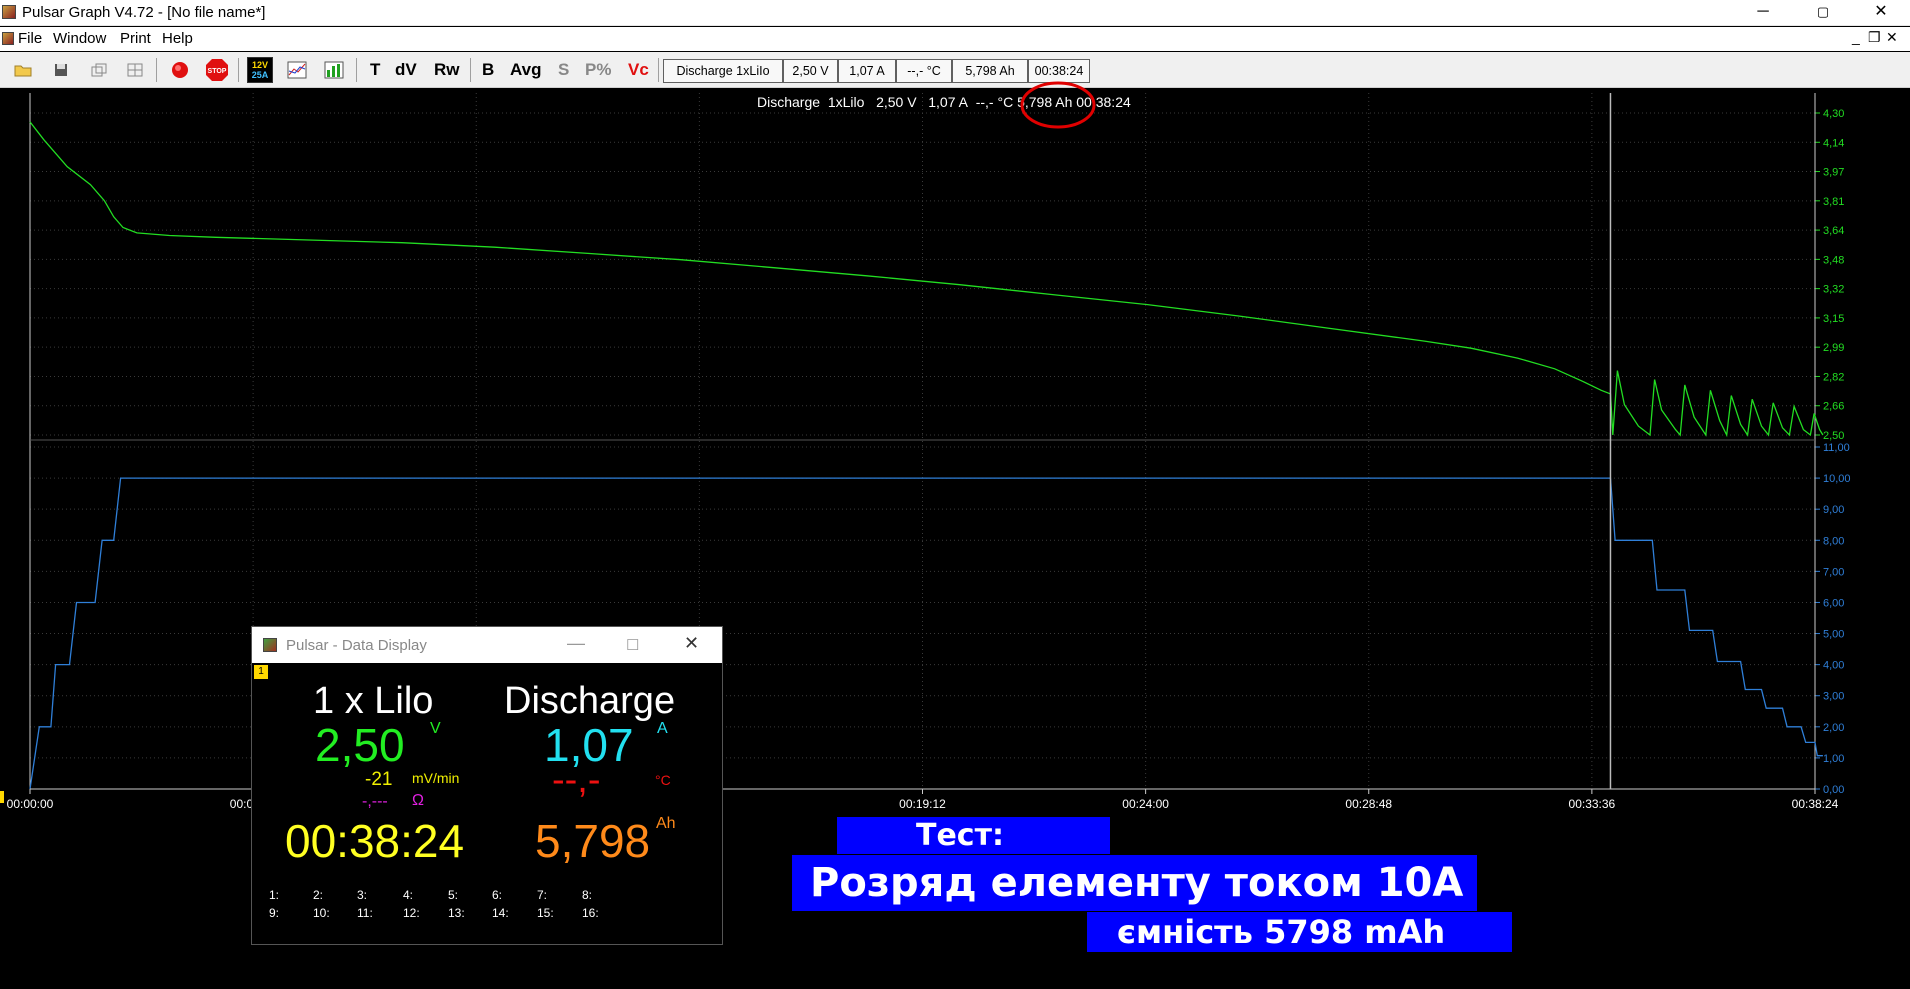 This screenshot has width=1910, height=989. I want to click on y-tick-label: 9,00, so click(1833, 510).